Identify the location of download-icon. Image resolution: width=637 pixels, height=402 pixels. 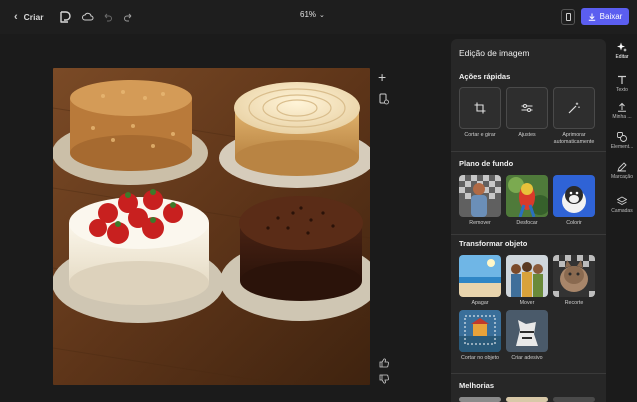
(591, 17).